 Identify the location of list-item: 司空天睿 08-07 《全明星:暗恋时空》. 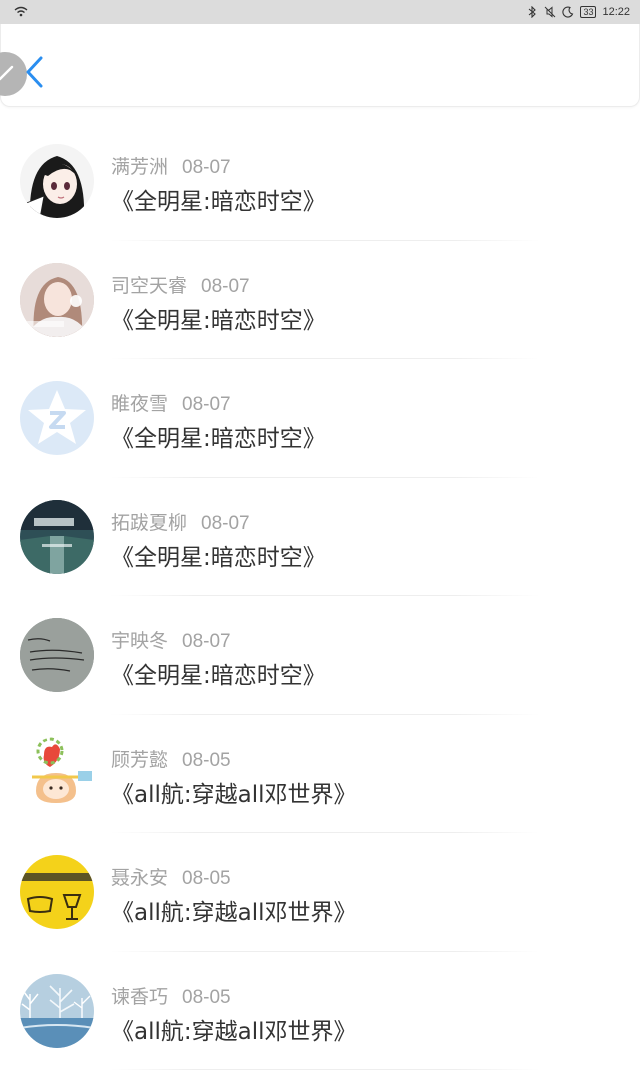
(320, 300).